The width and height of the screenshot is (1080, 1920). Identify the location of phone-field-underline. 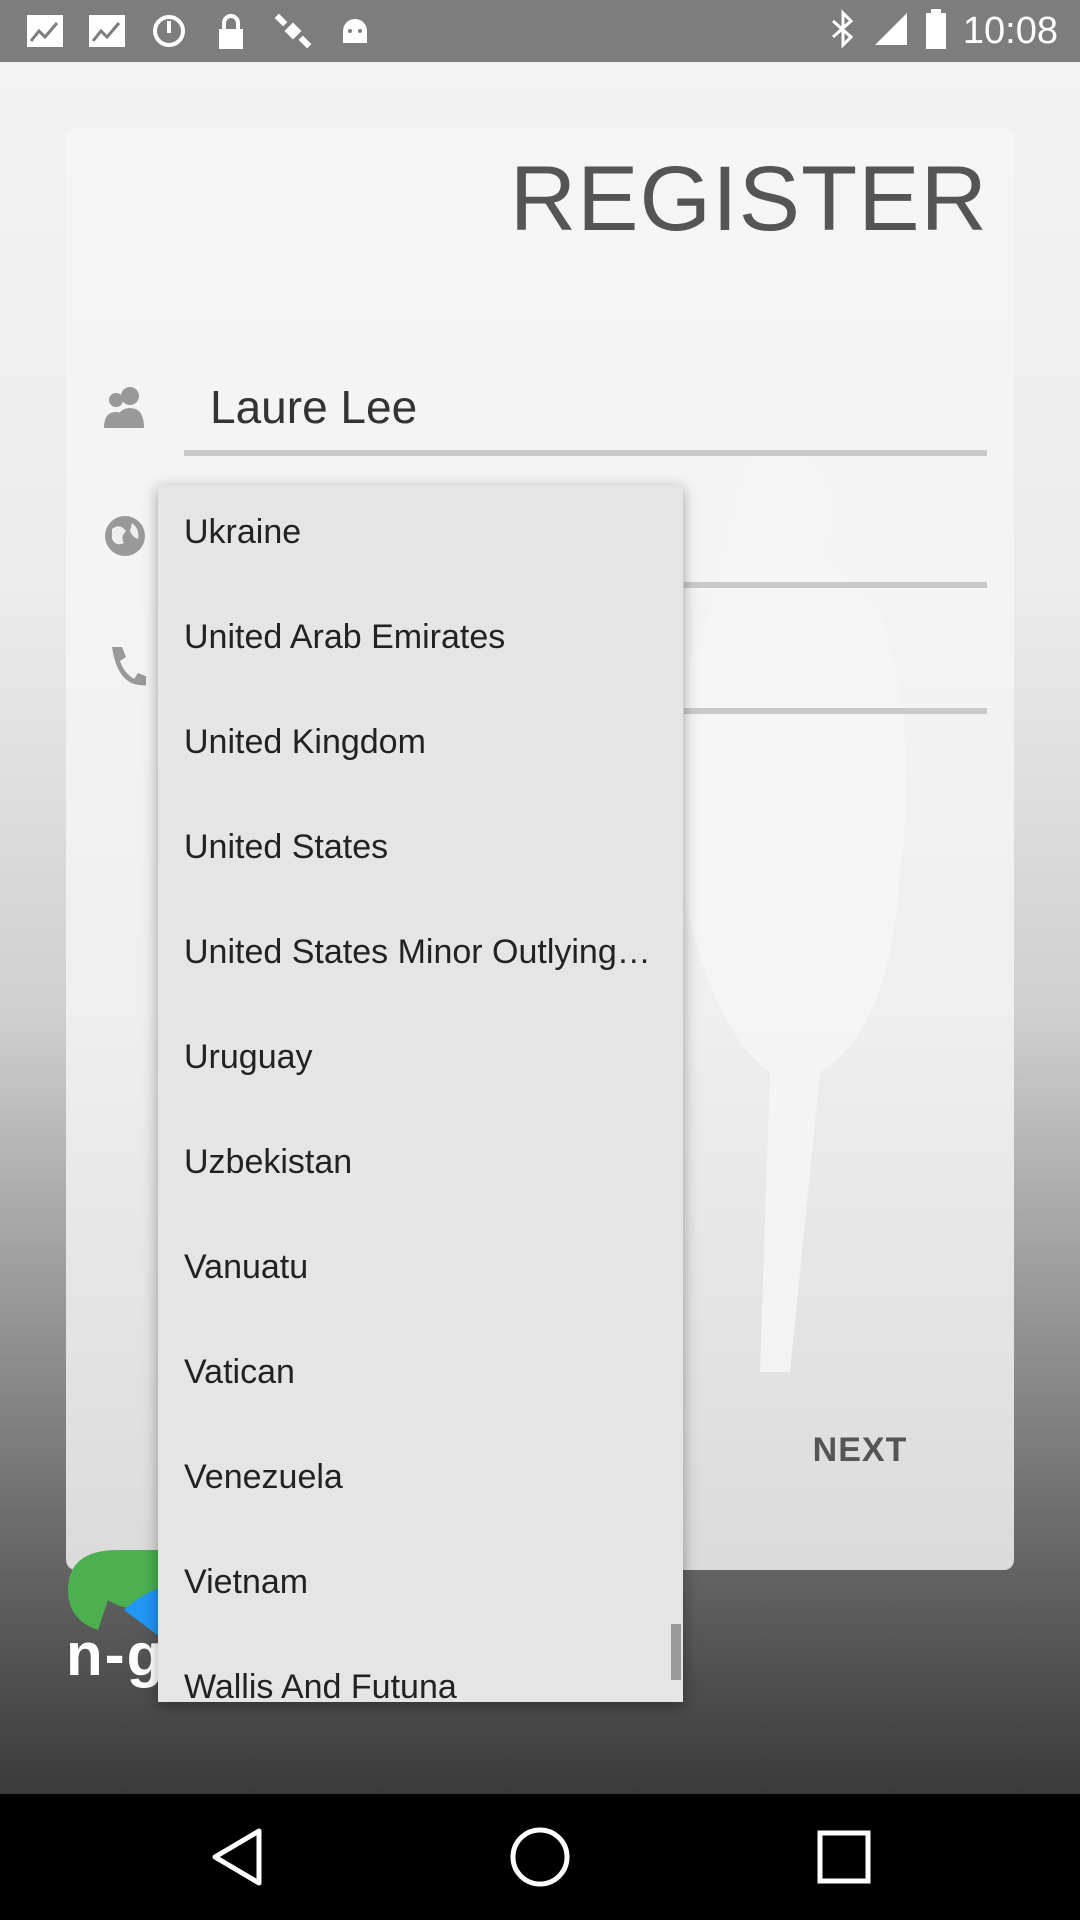
(835, 711).